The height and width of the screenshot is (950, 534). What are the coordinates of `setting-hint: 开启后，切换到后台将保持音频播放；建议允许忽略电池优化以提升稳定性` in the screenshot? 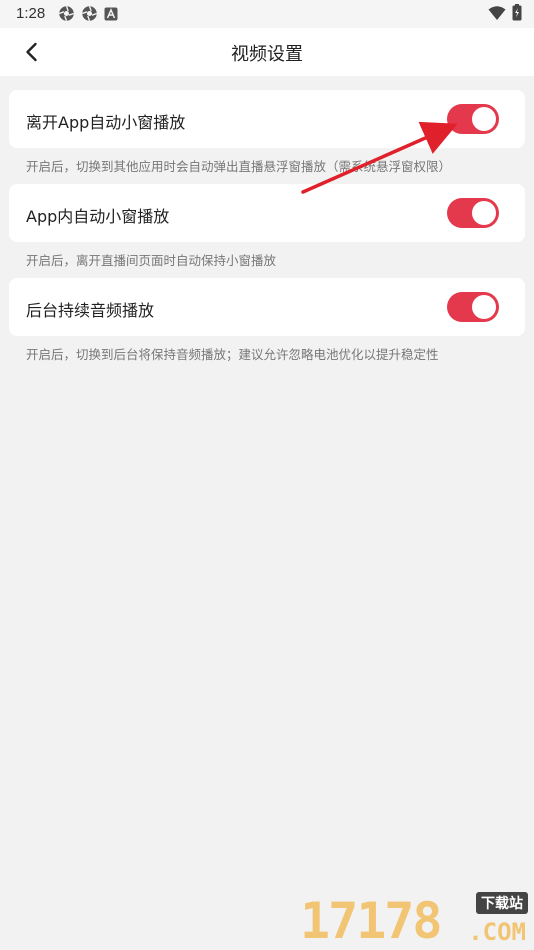 It's located at (232, 354).